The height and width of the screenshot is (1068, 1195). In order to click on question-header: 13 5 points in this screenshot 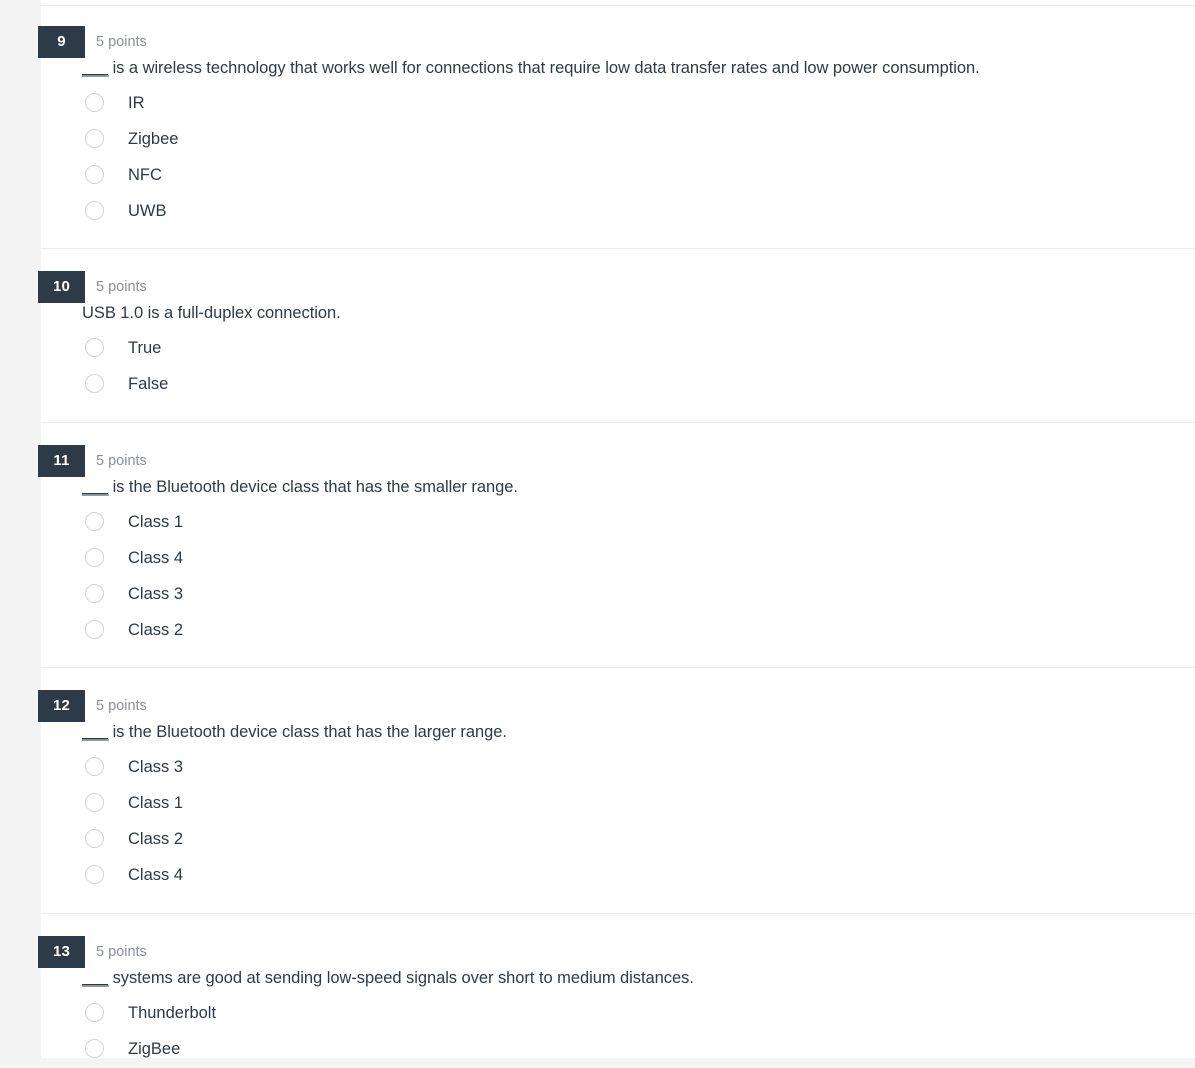, I will do `click(597, 952)`.